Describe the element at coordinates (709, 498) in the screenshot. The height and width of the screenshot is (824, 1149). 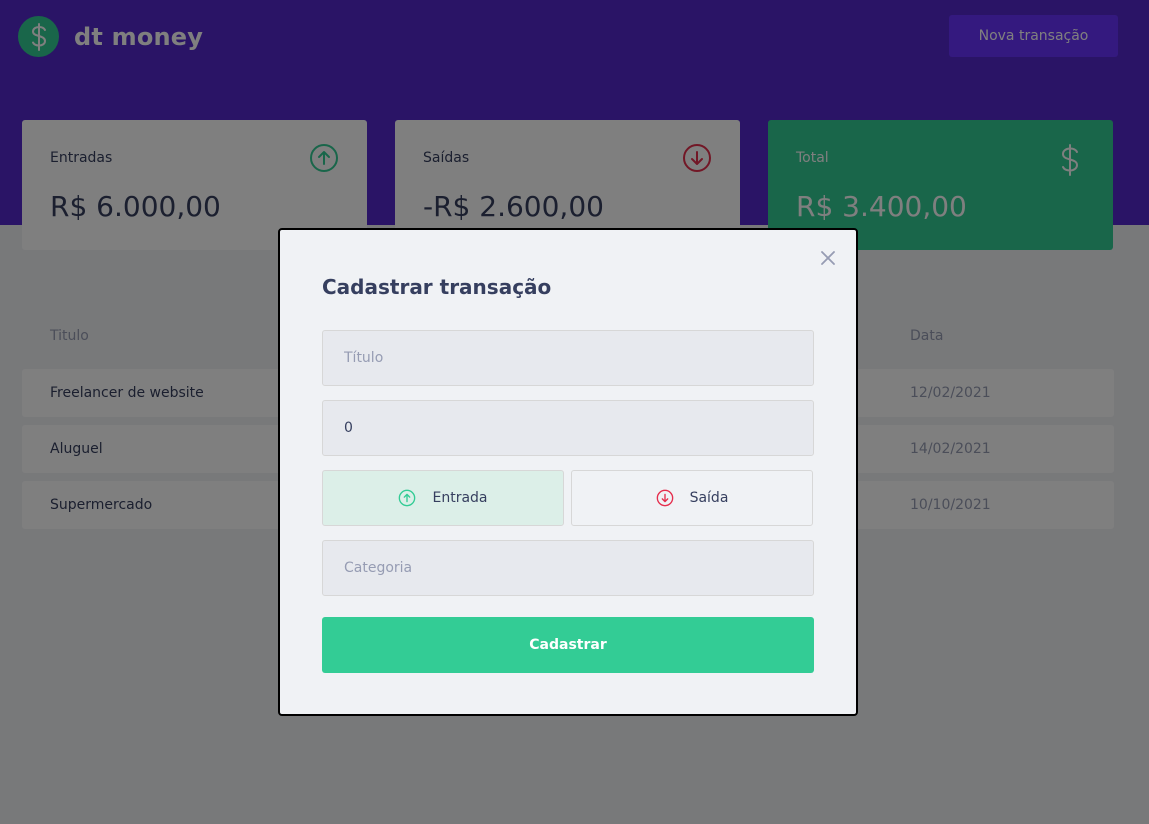
I see `outcome-type-label: Saída` at that location.